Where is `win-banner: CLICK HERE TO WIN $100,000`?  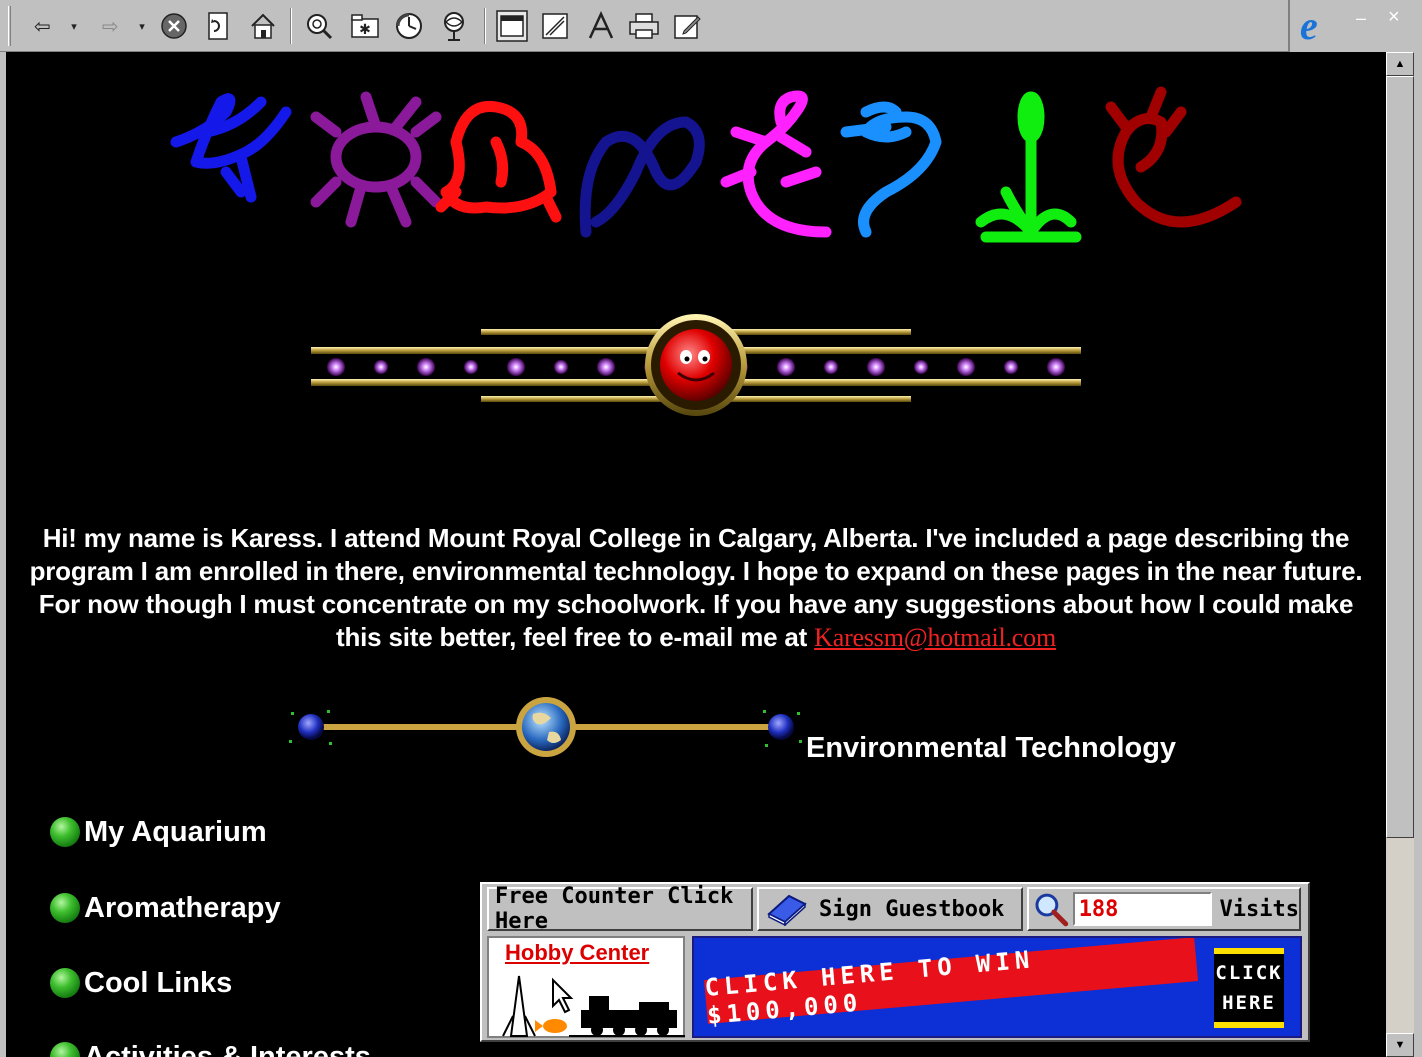
win-banner: CLICK HERE TO WIN $100,000 is located at coordinates (951, 984).